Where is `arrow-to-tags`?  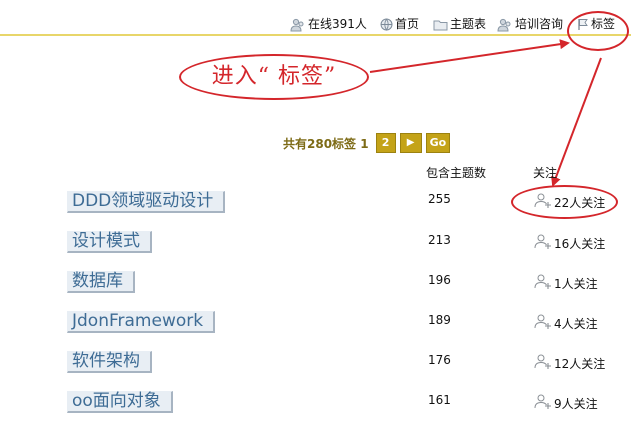
arrow-to-tags is located at coordinates (469, 56).